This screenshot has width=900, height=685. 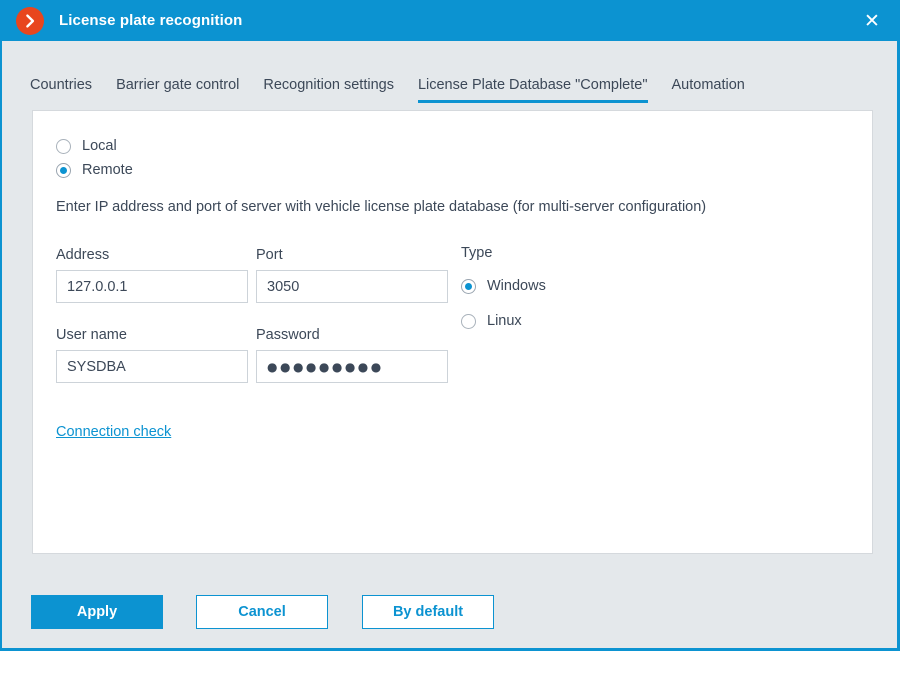 What do you see at coordinates (152, 366) in the screenshot?
I see `username-input: SYSDBA` at bounding box center [152, 366].